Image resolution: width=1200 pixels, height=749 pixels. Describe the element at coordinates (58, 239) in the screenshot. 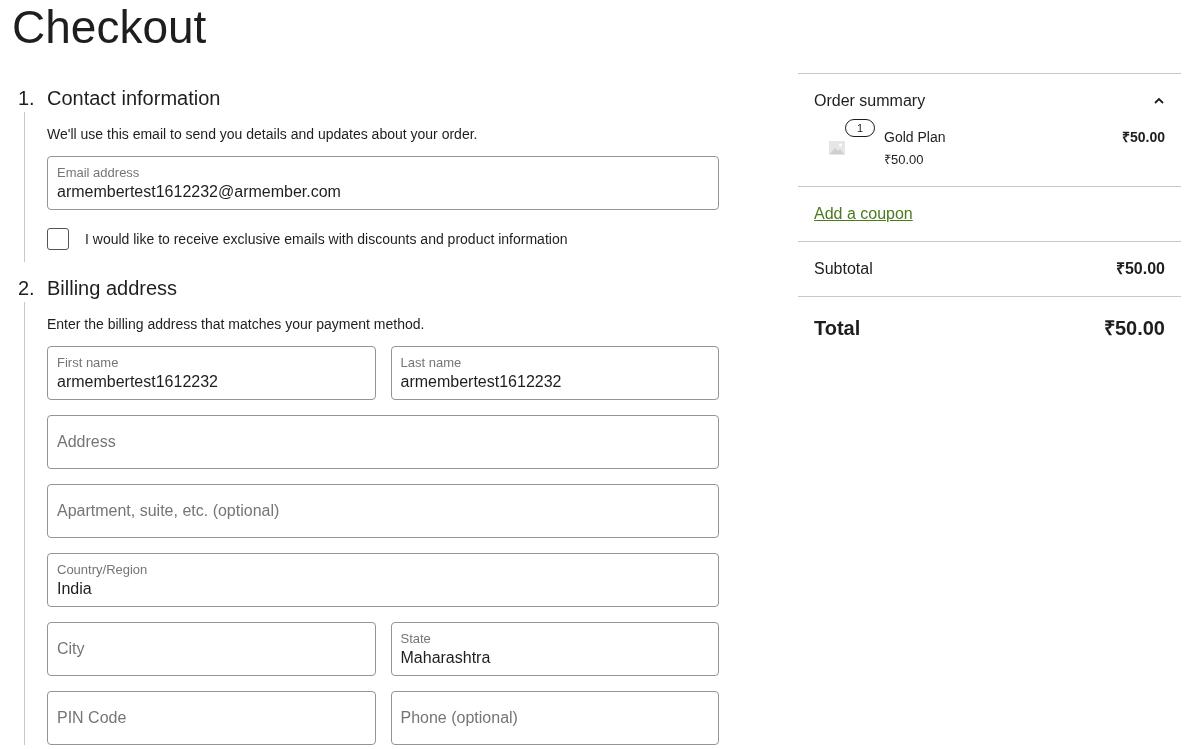

I see `checkbox` at that location.